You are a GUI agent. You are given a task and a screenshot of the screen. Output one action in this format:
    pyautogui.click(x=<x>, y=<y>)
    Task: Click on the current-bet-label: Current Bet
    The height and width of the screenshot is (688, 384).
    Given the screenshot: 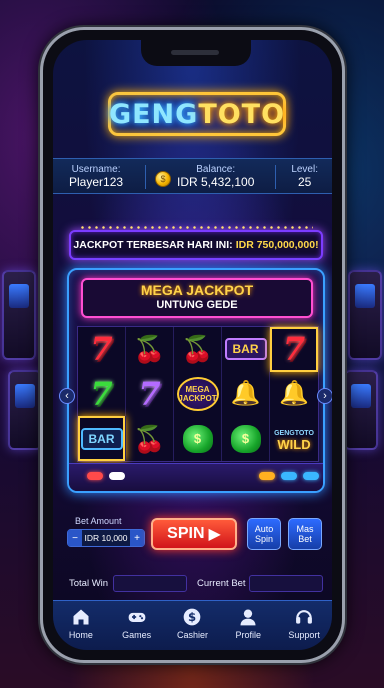 What is the action you would take?
    pyautogui.click(x=221, y=583)
    